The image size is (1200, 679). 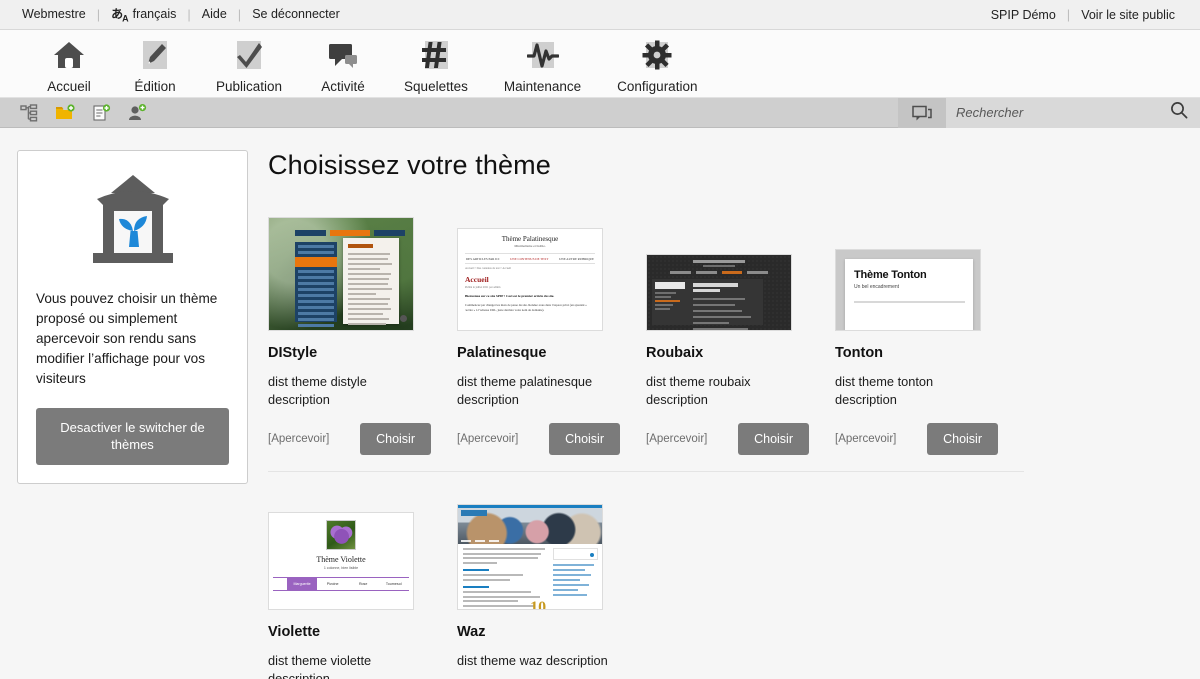 I want to click on hash-icon, so click(x=436, y=55).